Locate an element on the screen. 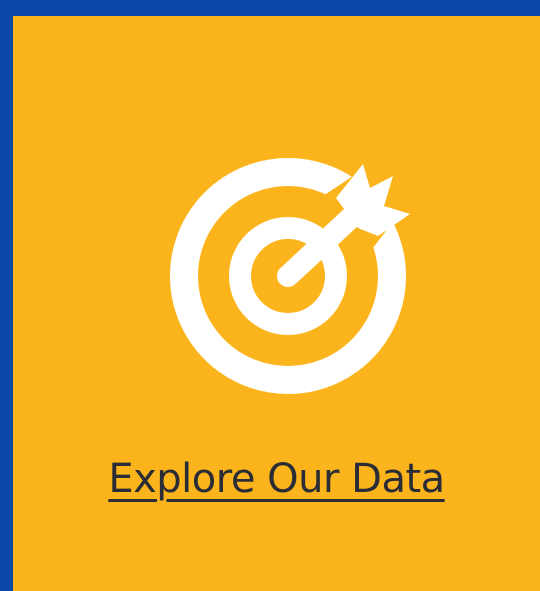  explore-data-text: Explore Our Data is located at coordinates (276, 479).